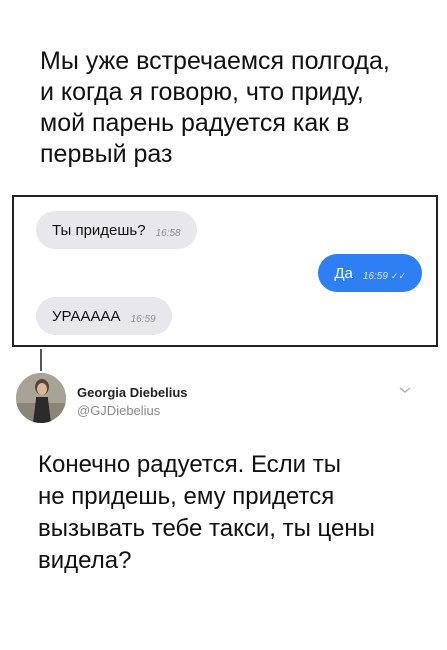 This screenshot has width=447, height=650. What do you see at coordinates (398, 275) in the screenshot?
I see `double-check-icon: ✓✓` at bounding box center [398, 275].